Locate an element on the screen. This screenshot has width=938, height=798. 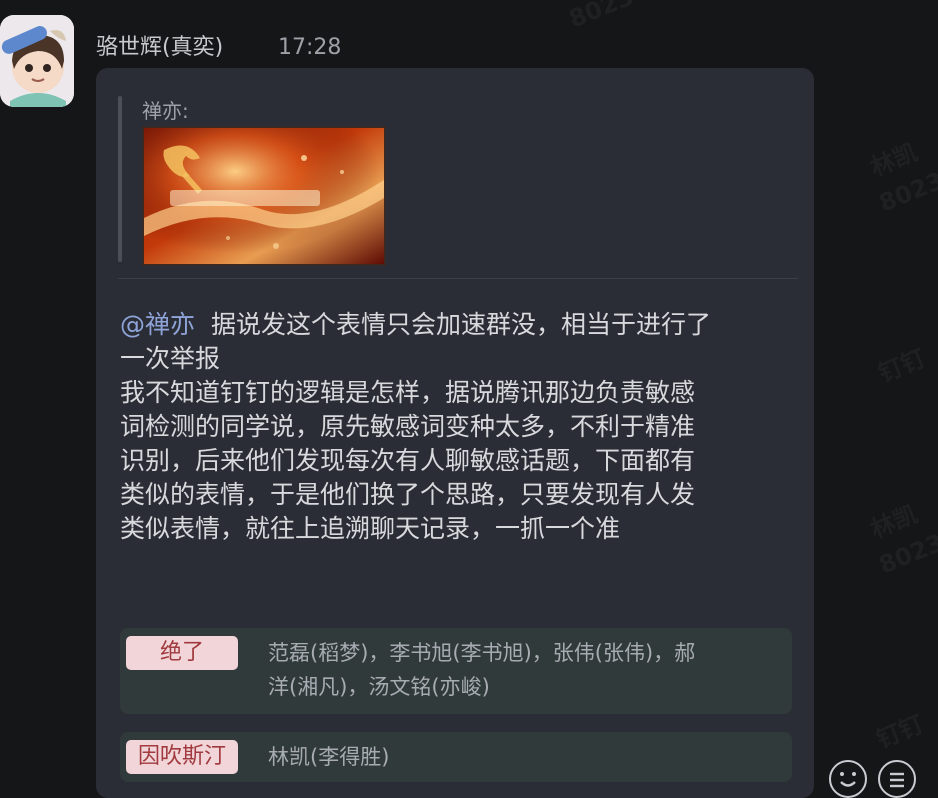
red-ceremony-image-icon is located at coordinates (264, 196).